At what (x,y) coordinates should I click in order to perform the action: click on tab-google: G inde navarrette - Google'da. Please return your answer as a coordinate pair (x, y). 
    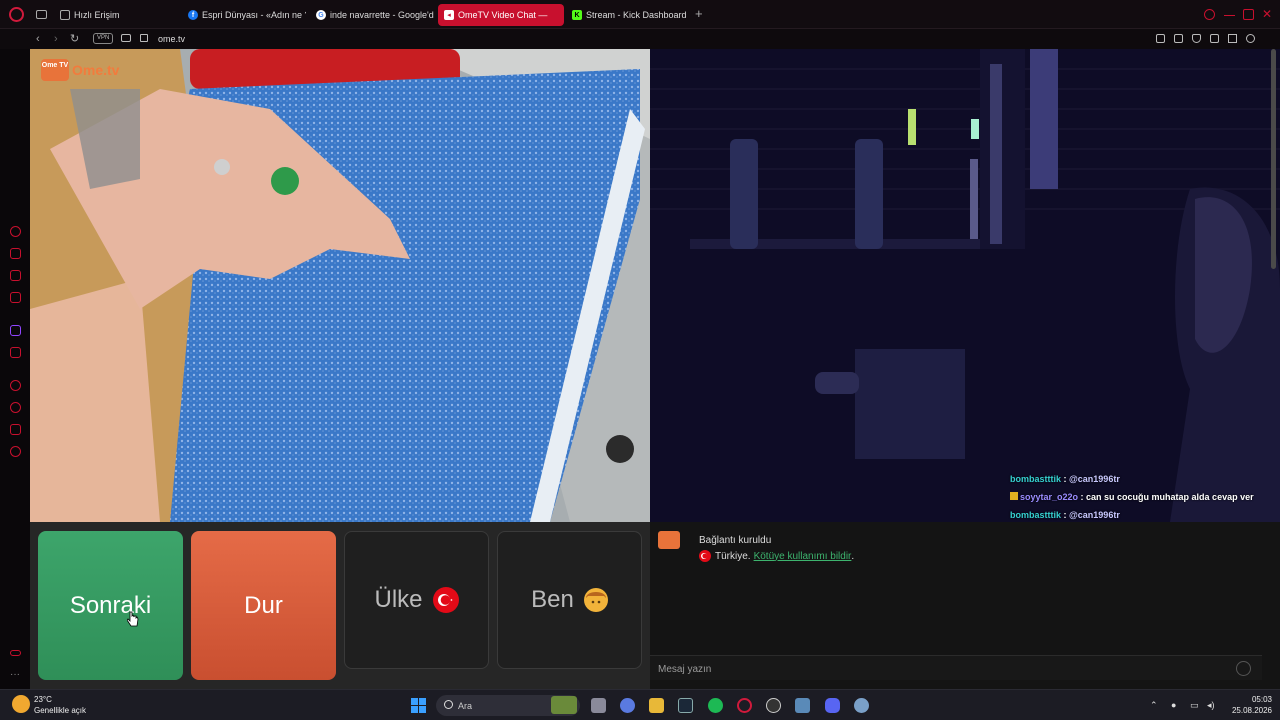
    Looking at the image, I should click on (372, 15).